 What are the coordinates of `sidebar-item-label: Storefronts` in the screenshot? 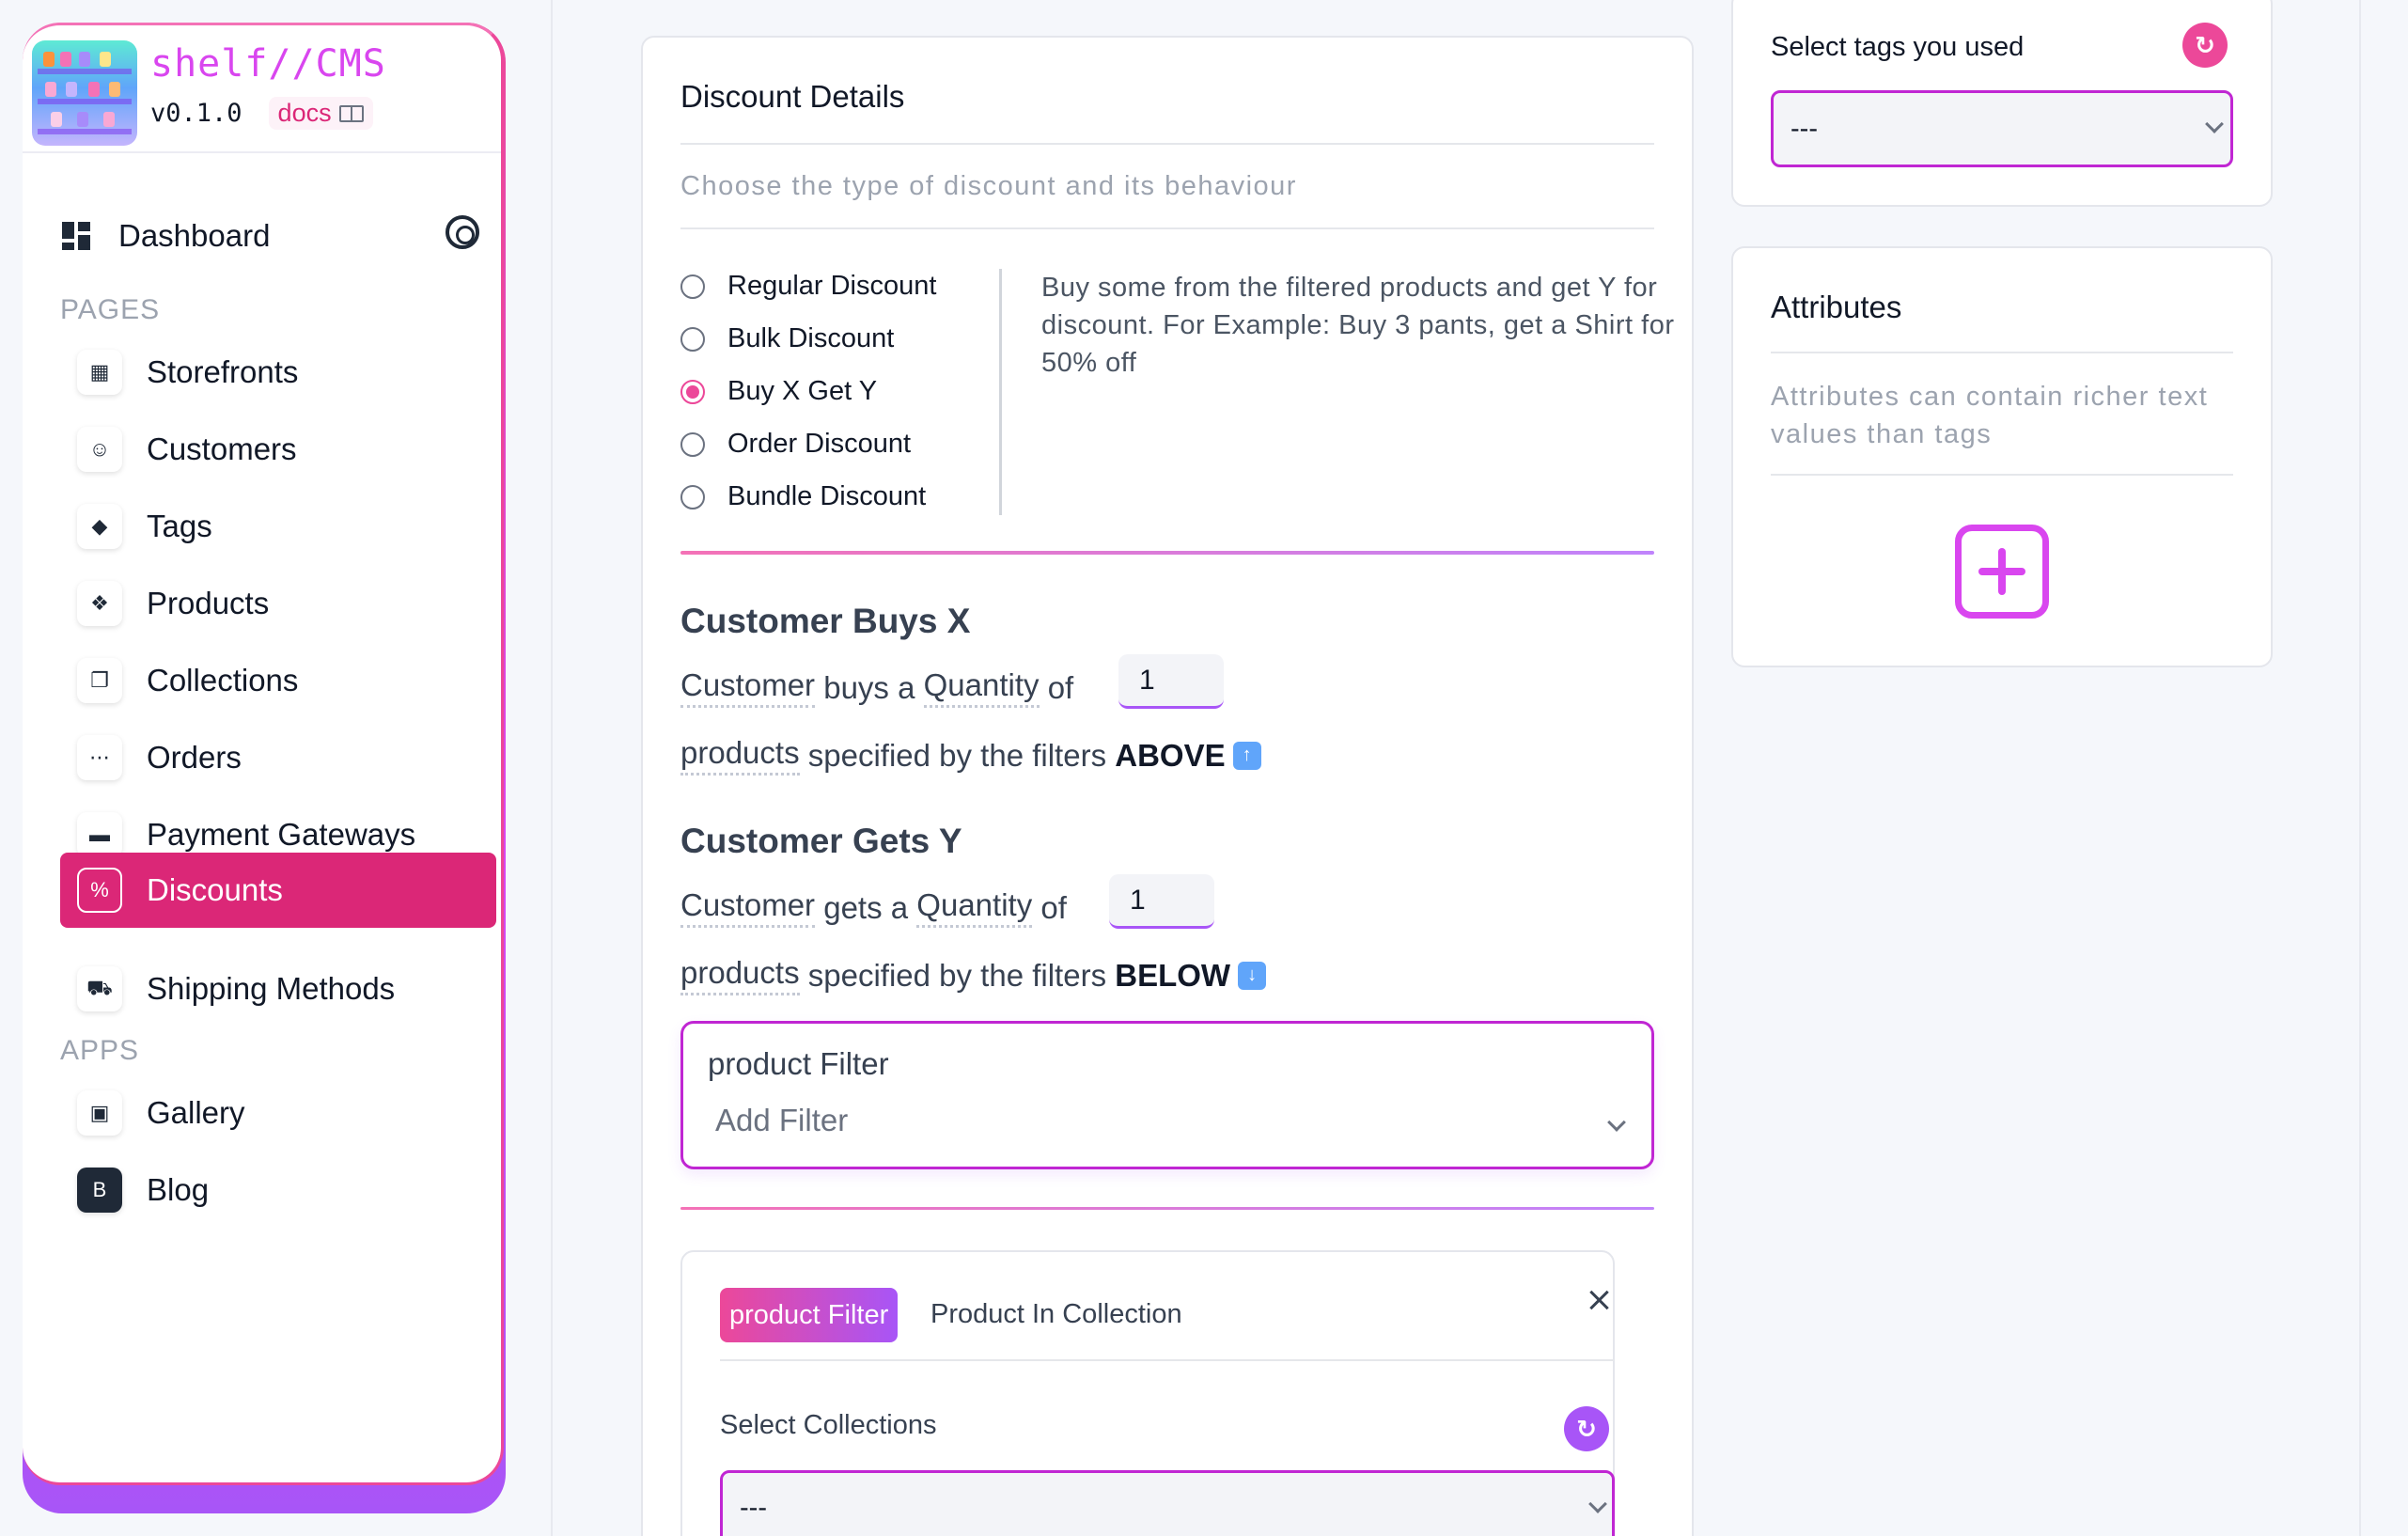 It's located at (223, 371).